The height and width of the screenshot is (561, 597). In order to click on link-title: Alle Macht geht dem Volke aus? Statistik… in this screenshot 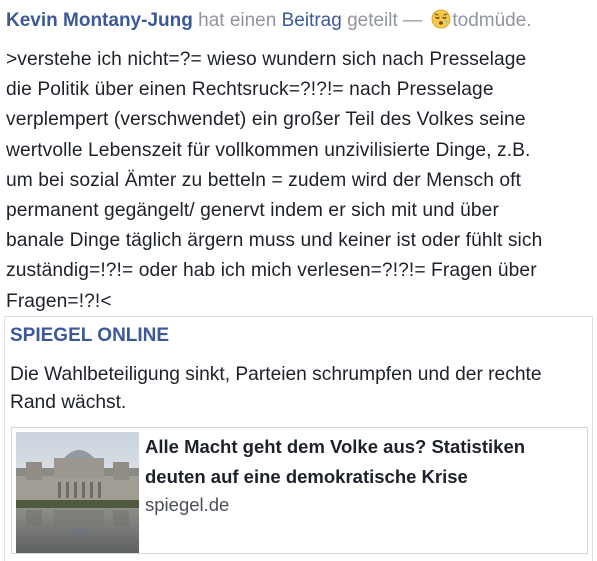, I will do `click(360, 462)`.